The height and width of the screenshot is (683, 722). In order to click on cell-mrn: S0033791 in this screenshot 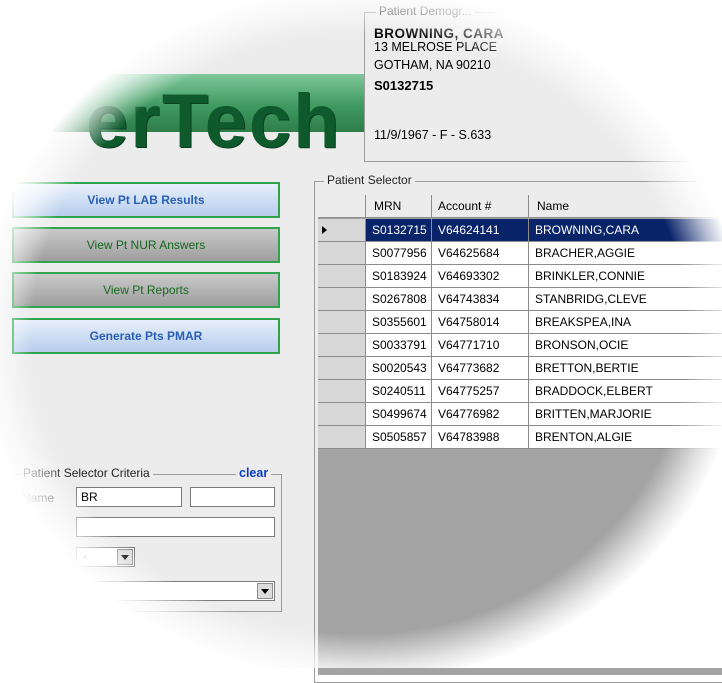, I will do `click(399, 345)`.